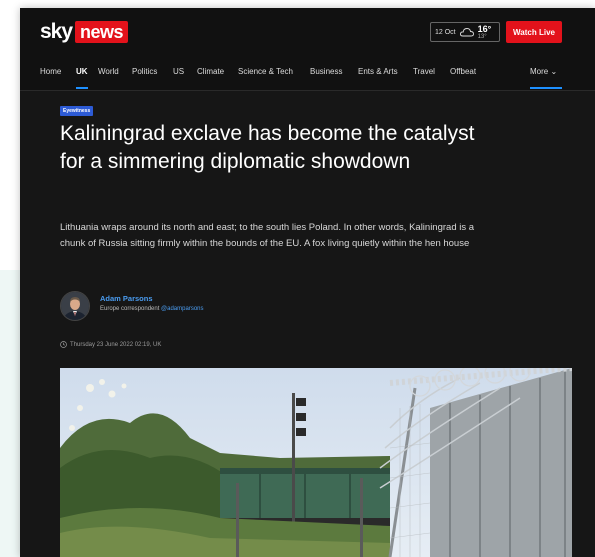 This screenshot has width=595, height=557. I want to click on logo-news-text: news, so click(102, 32).